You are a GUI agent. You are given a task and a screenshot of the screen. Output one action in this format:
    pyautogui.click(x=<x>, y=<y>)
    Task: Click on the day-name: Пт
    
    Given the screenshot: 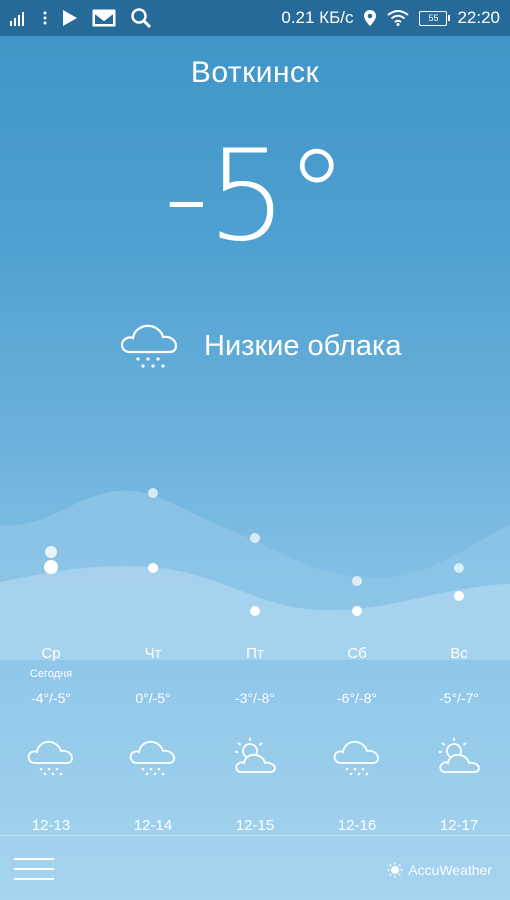 What is the action you would take?
    pyautogui.click(x=255, y=653)
    